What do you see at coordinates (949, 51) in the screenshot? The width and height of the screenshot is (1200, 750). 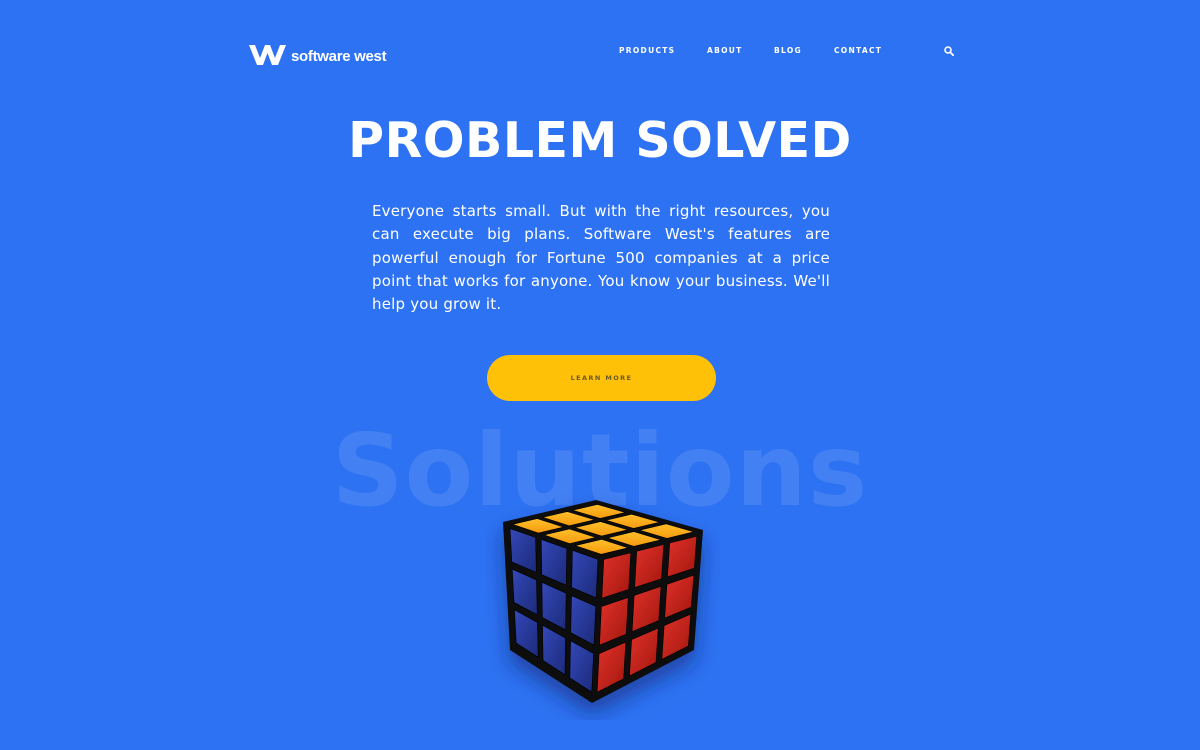 I see `search-icon` at bounding box center [949, 51].